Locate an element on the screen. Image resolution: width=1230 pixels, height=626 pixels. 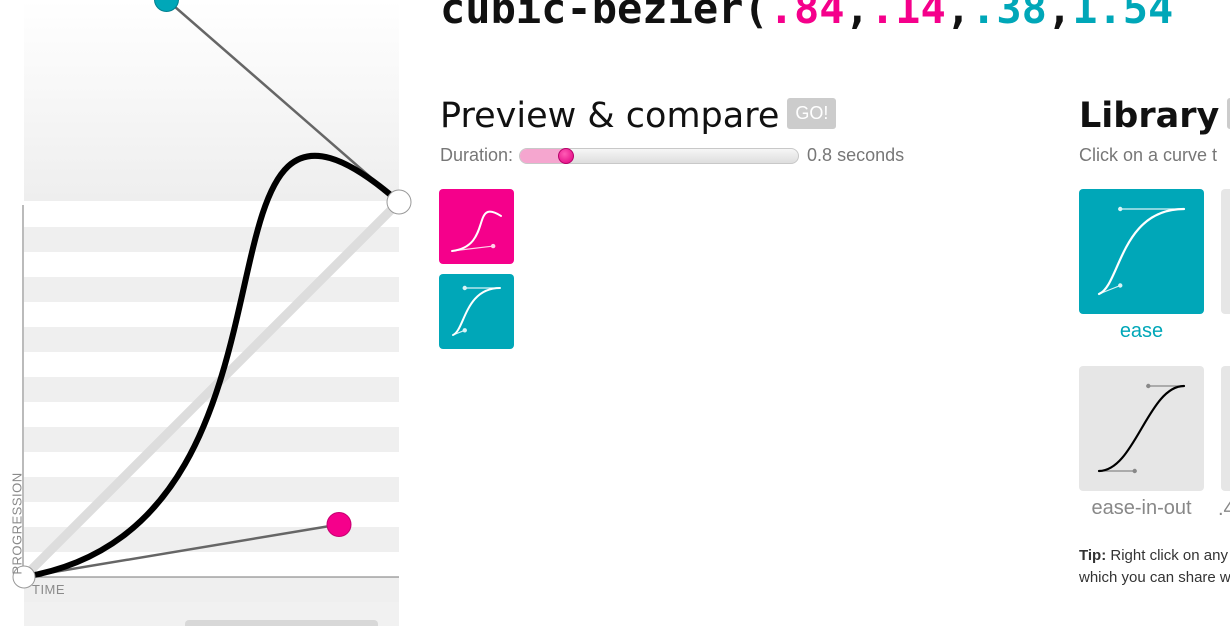
title-p1x: .84 is located at coordinates (806, 16).